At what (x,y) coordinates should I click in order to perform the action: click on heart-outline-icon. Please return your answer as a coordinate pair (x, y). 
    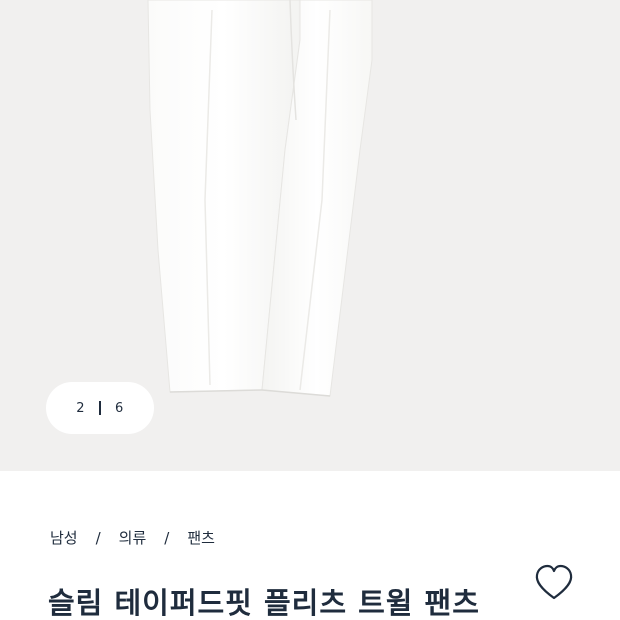
    Looking at the image, I should click on (554, 582).